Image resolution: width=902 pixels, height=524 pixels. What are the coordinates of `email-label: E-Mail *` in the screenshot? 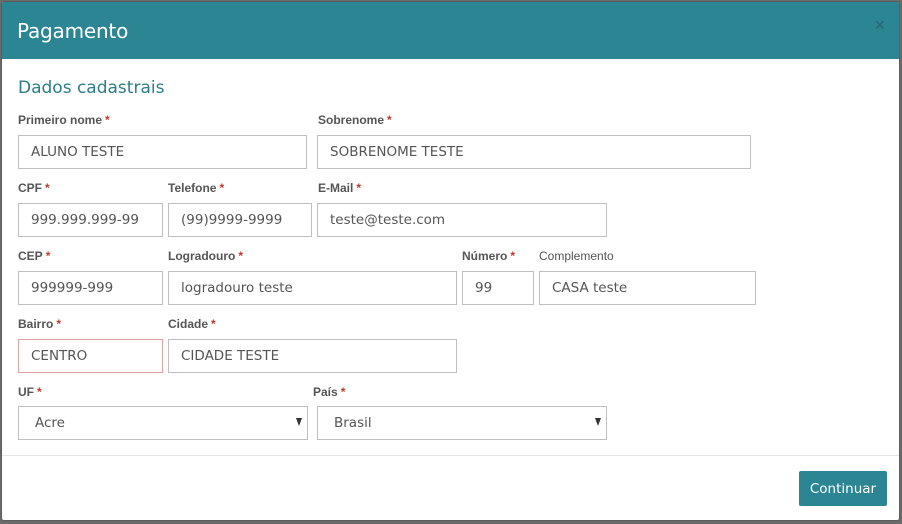 It's located at (340, 188).